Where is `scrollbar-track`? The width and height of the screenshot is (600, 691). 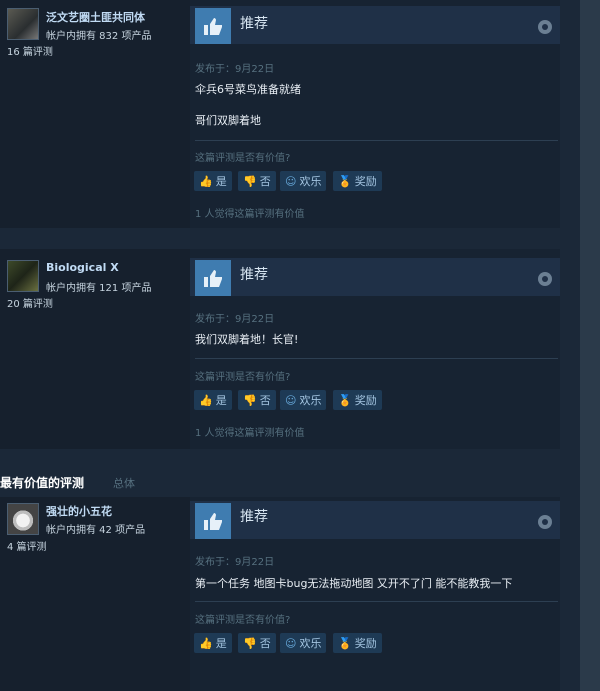 scrollbar-track is located at coordinates (590, 345).